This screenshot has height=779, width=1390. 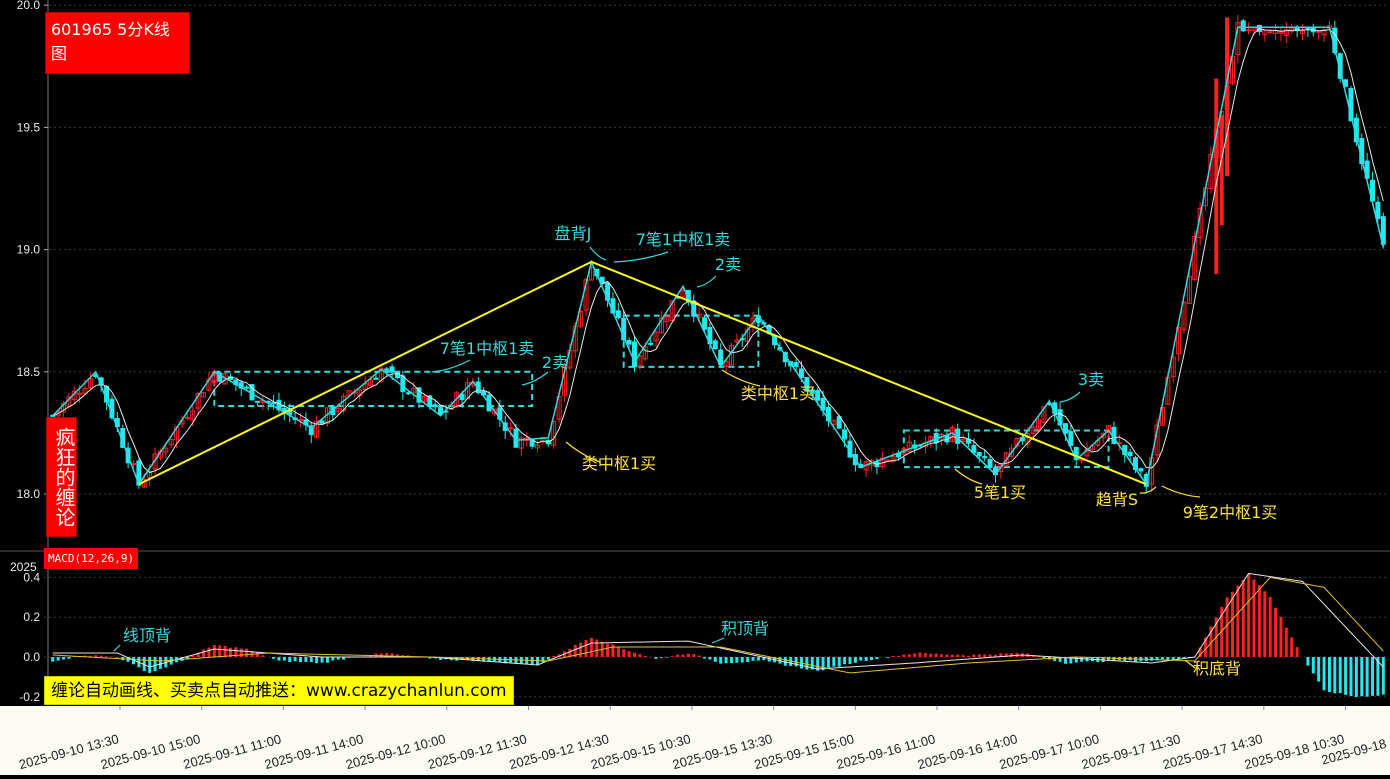 I want to click on stock-title: 601965 5分K线图, so click(x=117, y=43).